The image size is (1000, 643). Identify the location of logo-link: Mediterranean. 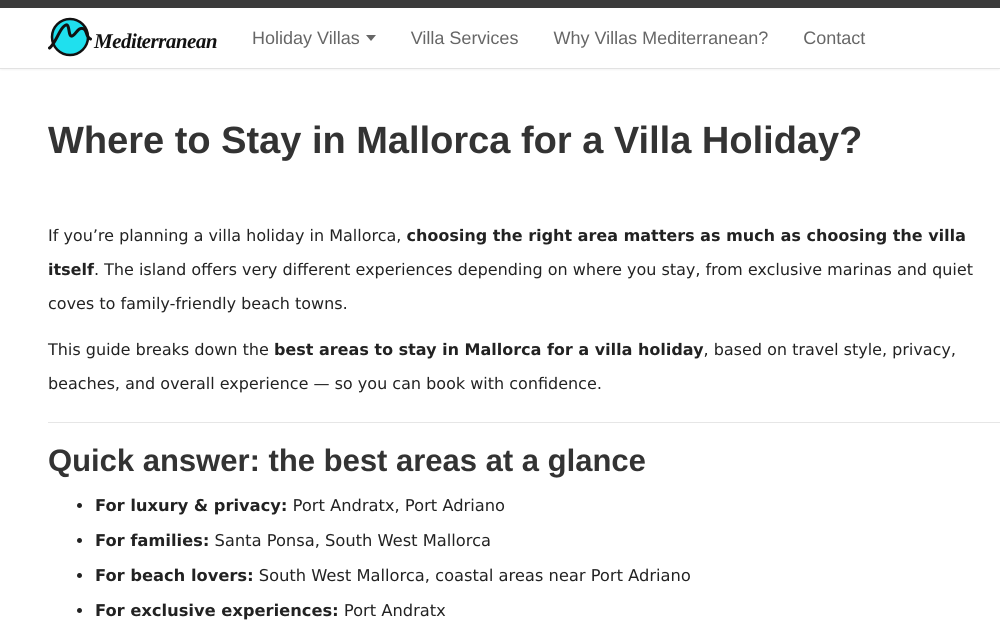
(134, 38).